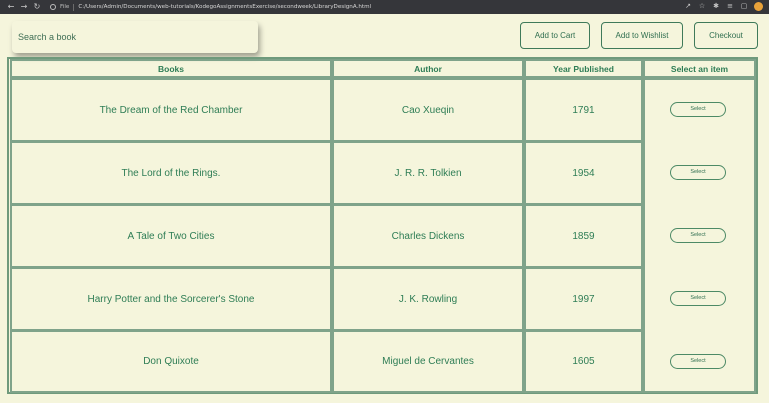  Describe the element at coordinates (24, 7) in the screenshot. I see `arrow-right-icon: →` at that location.